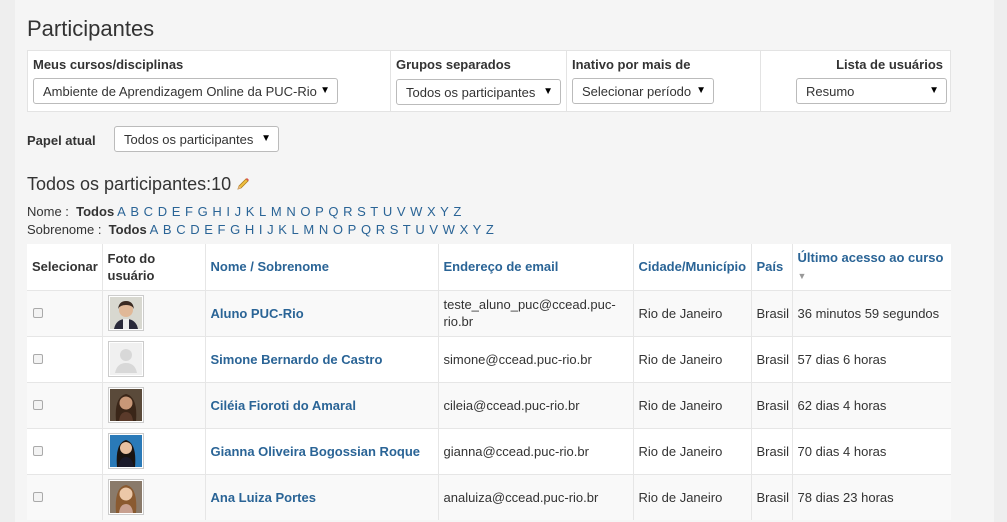 The image size is (1007, 522). What do you see at coordinates (180, 229) in the screenshot?
I see `surname-letter-c: C` at bounding box center [180, 229].